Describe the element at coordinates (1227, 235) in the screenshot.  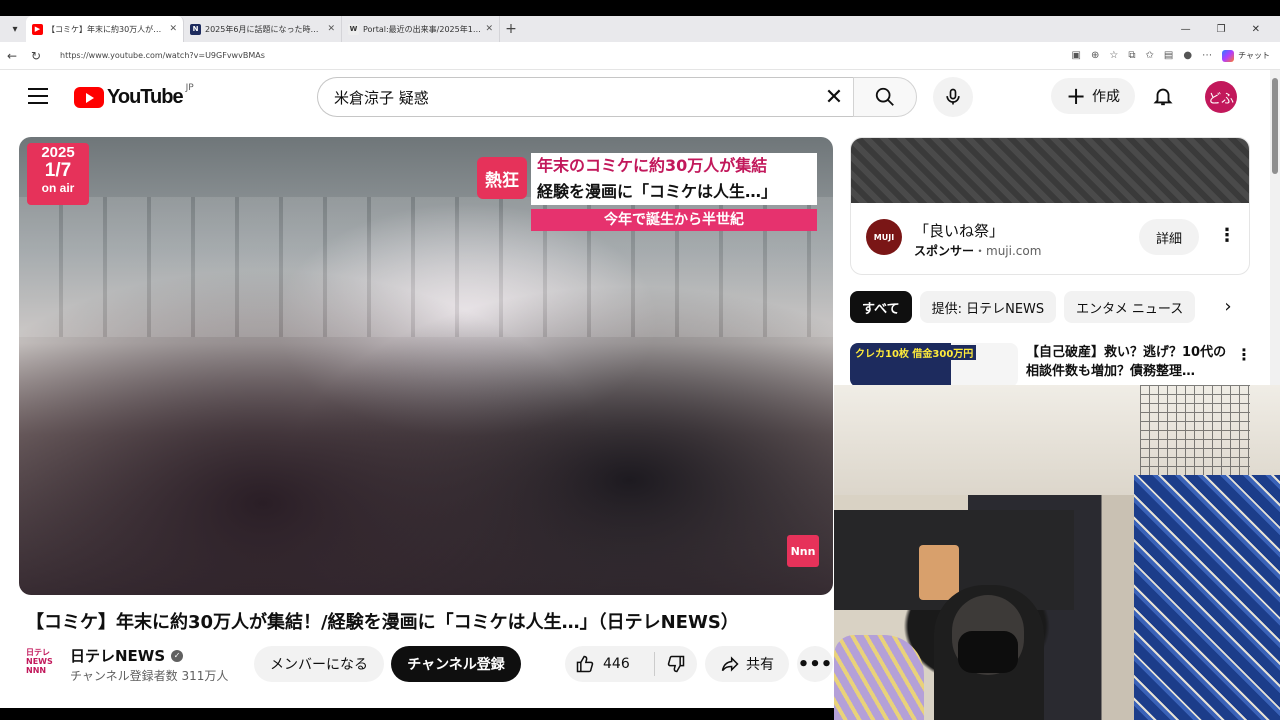
I see `ad-menu-icon: ⋮` at that location.